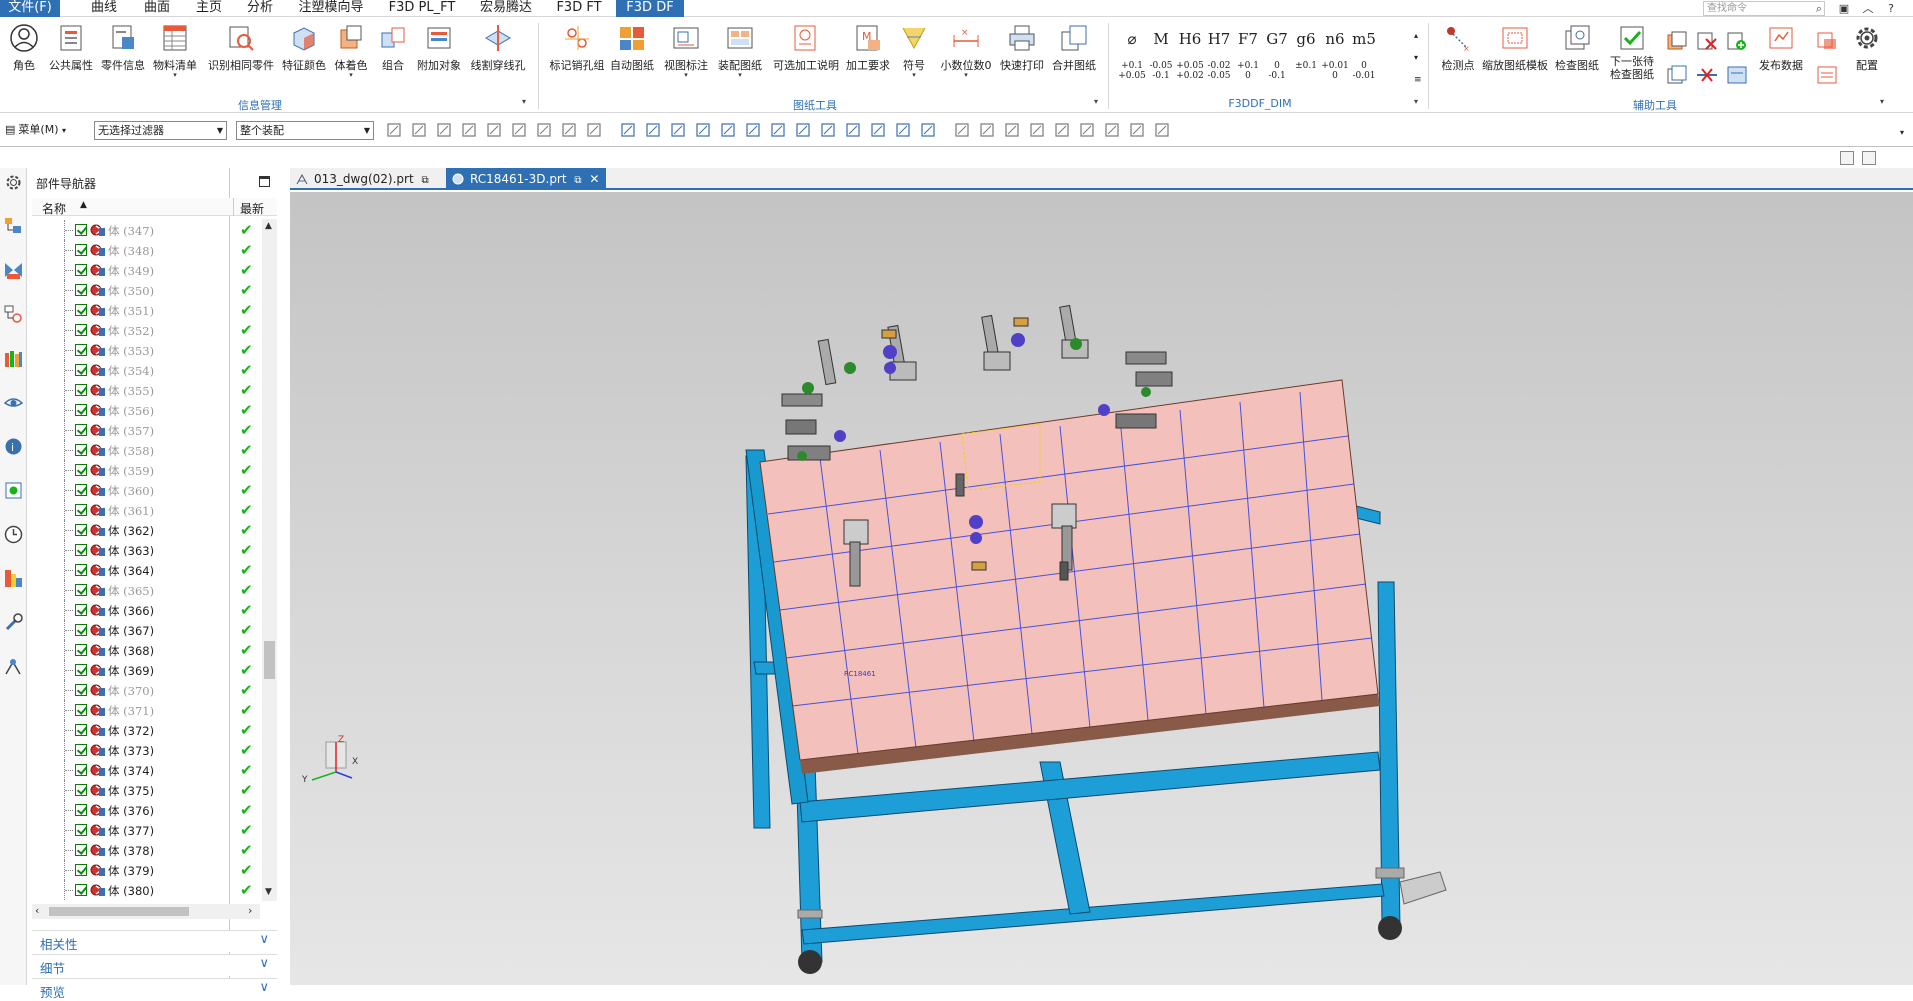 The height and width of the screenshot is (1001, 1913). Describe the element at coordinates (1416, 57) in the screenshot. I see `dim-scroll-down-icon: ▾` at that location.